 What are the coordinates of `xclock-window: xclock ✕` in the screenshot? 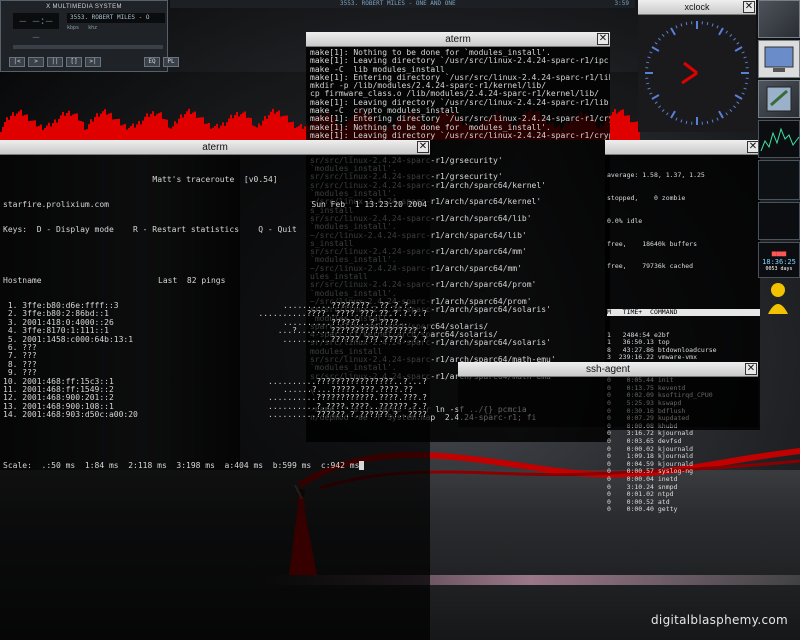 It's located at (697, 66).